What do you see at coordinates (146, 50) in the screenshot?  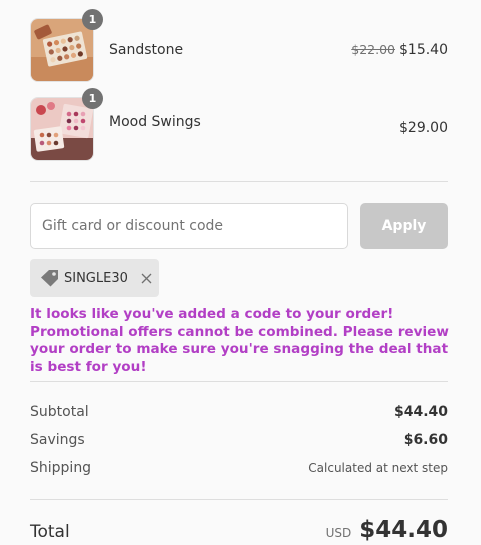 I see `product-name: Sandstone` at bounding box center [146, 50].